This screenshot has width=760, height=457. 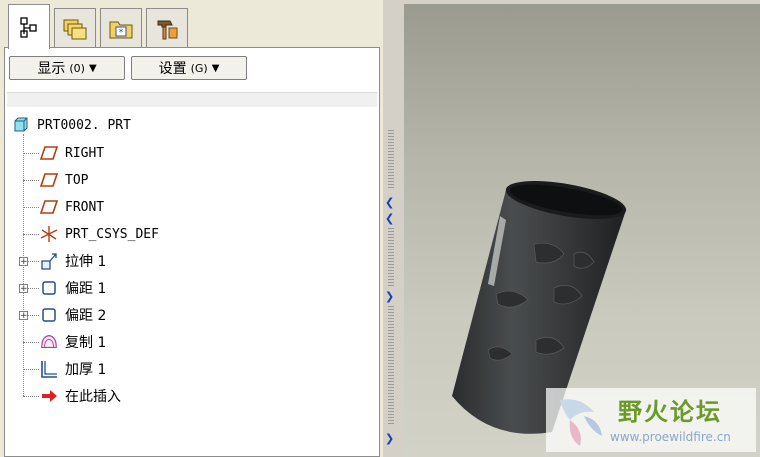 I want to click on tree-item-front: FRONT, so click(x=71, y=207).